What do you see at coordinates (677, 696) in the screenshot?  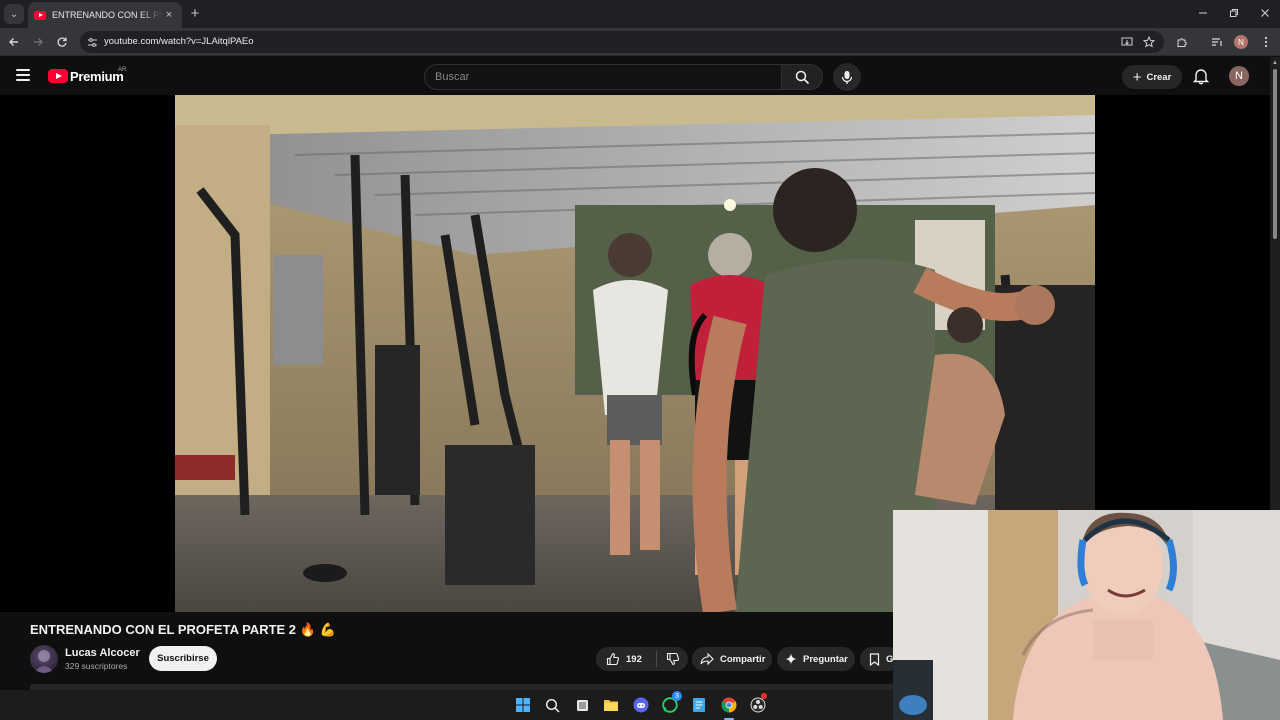 I see `whatsapp-badge: 3` at bounding box center [677, 696].